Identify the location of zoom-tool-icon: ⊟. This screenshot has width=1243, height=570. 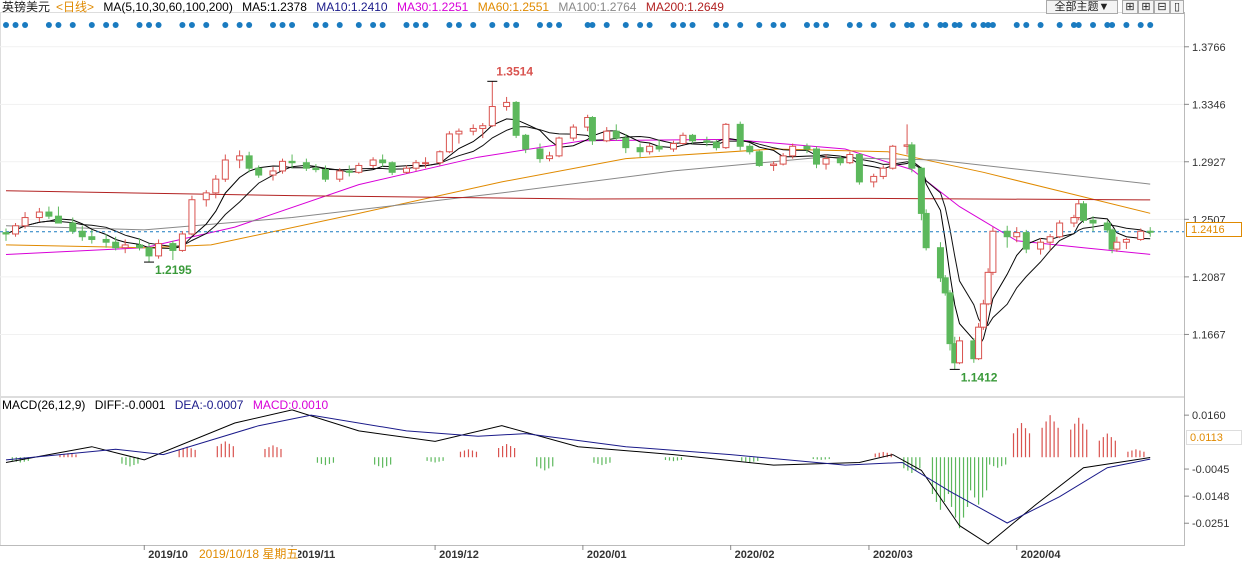
(1162, 7).